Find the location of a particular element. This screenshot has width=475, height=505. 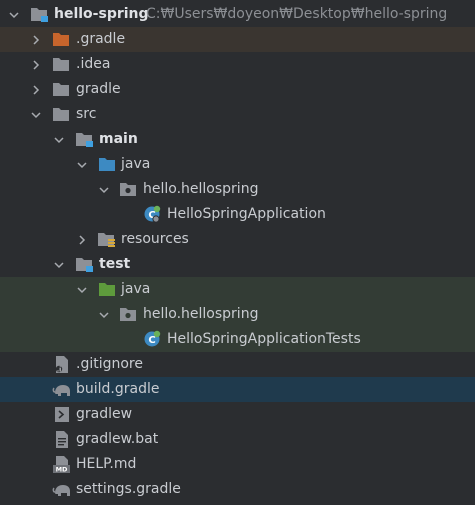

tree-row-test-java: java is located at coordinates (237, 289).